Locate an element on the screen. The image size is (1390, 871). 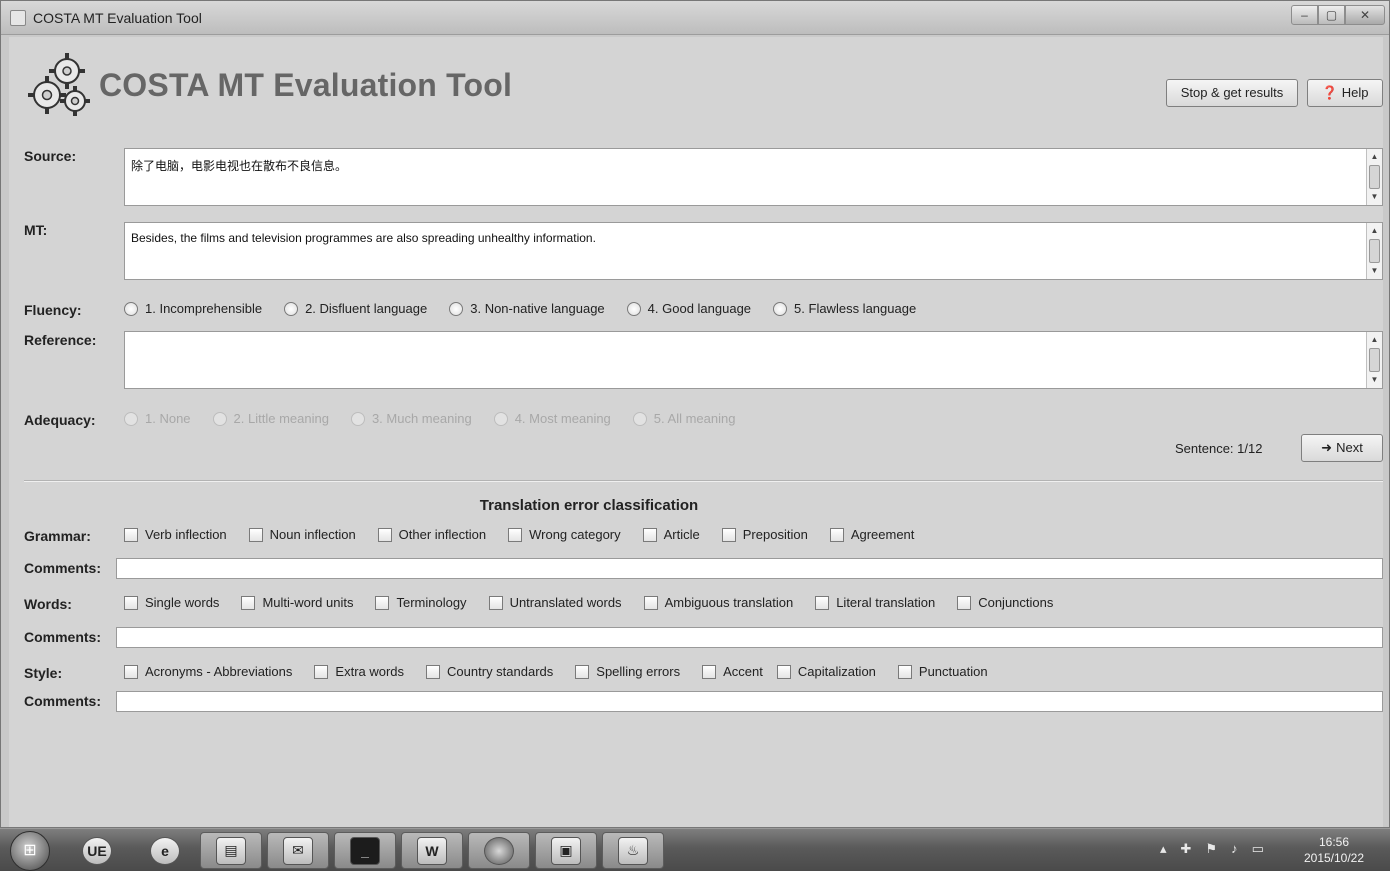
internet-explorer-icon: e is located at coordinates (165, 850).